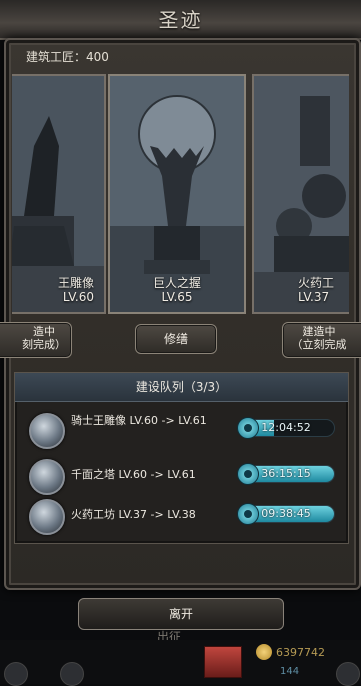  I want to click on monument-name: 火药工, so click(316, 283).